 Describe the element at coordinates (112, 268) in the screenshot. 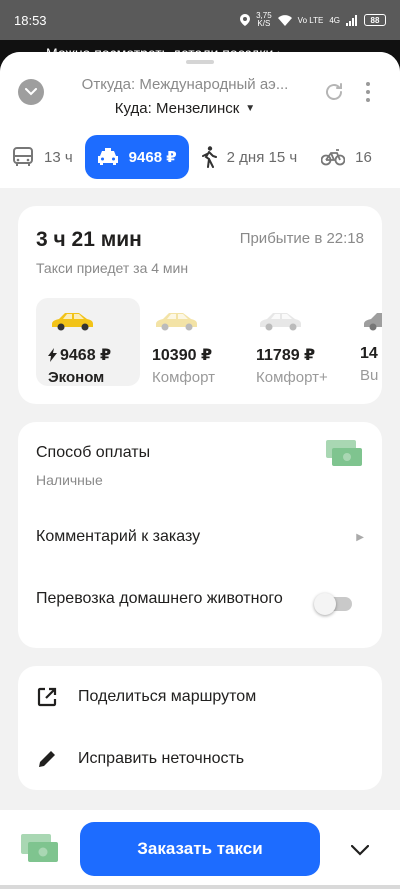

I see `taxi-wait: Такси приедет за 4 мин` at that location.